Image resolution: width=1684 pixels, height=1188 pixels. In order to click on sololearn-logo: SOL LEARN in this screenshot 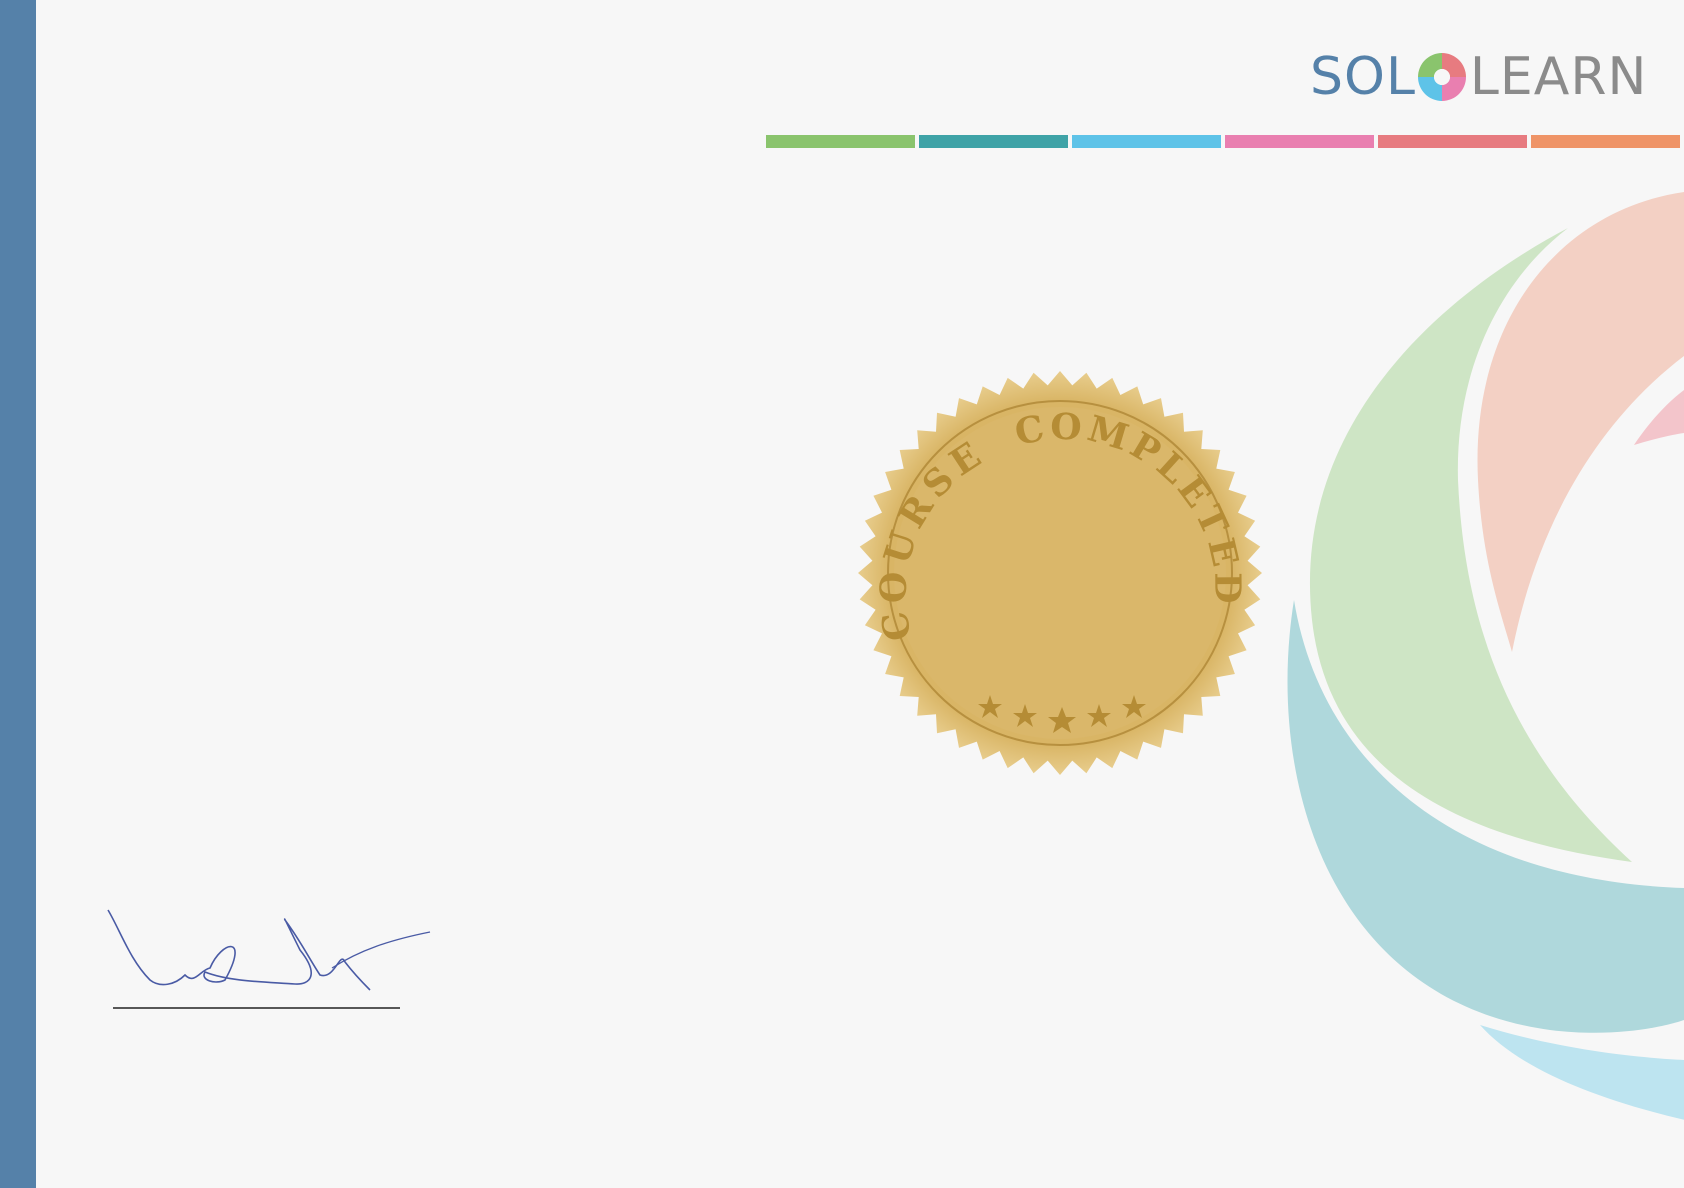, I will do `click(1480, 77)`.